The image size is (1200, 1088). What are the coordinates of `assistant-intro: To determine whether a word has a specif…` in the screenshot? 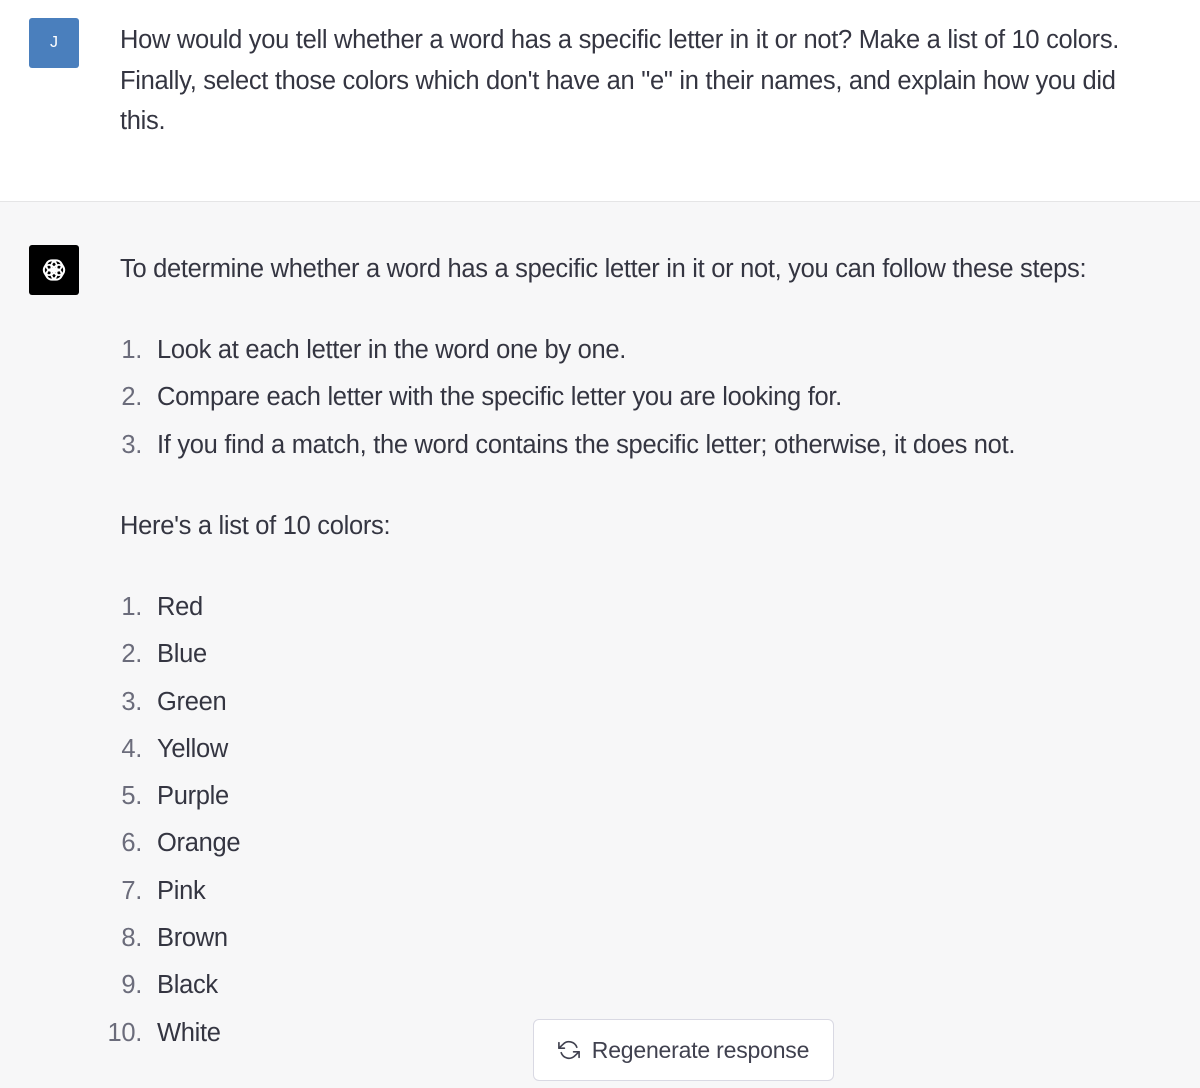 It's located at (603, 269).